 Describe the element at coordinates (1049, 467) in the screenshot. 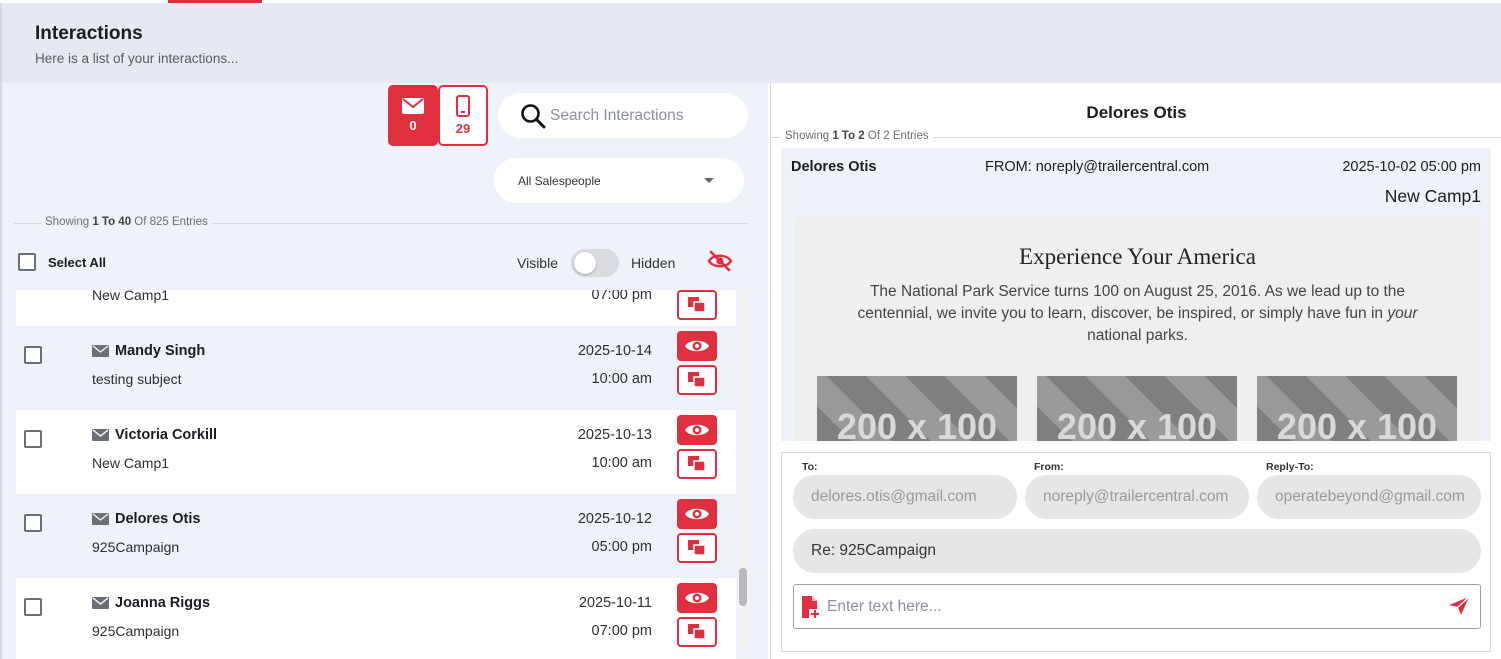

I see `from-label: From:` at that location.